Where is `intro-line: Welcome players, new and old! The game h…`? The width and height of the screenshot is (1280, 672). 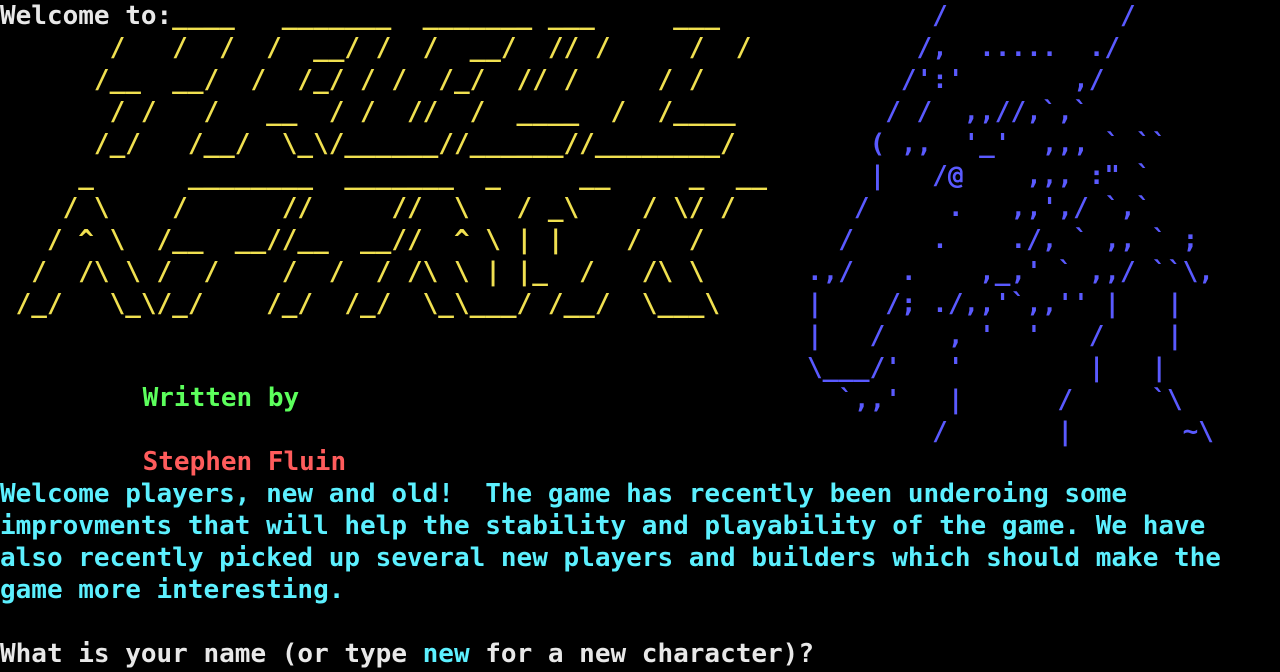
intro-line: Welcome players, new and old! The game h… is located at coordinates (564, 494).